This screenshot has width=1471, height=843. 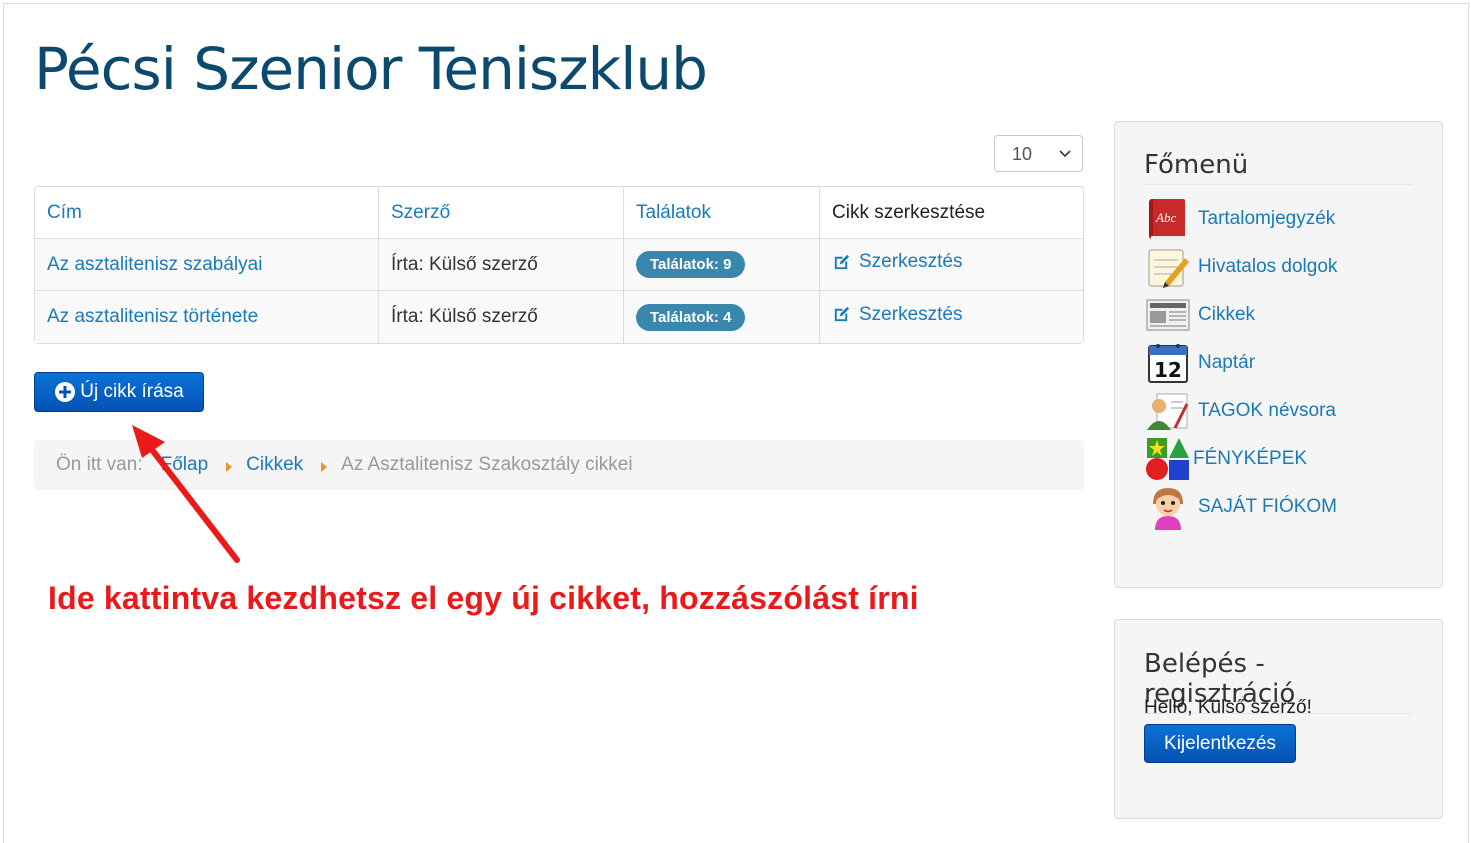 I want to click on list-limit-select: 10, so click(x=1038, y=153).